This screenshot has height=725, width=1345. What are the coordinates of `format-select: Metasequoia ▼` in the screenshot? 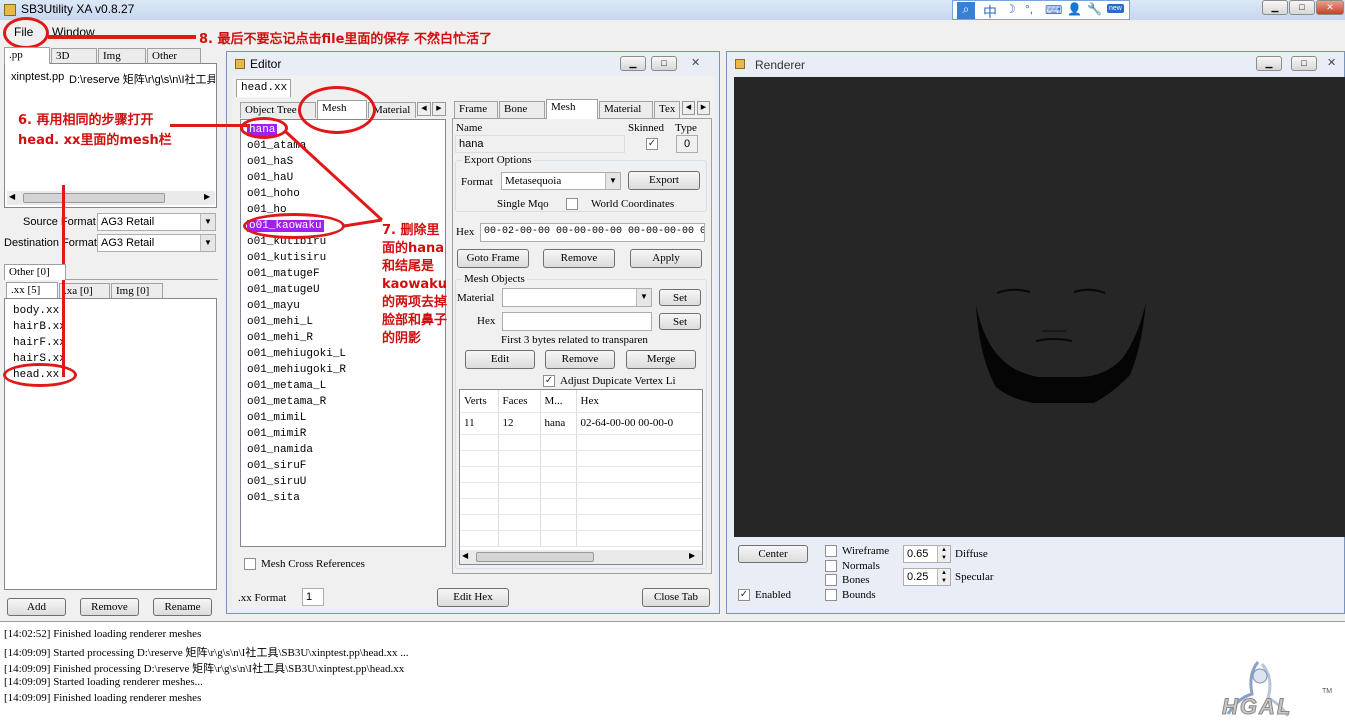 It's located at (561, 181).